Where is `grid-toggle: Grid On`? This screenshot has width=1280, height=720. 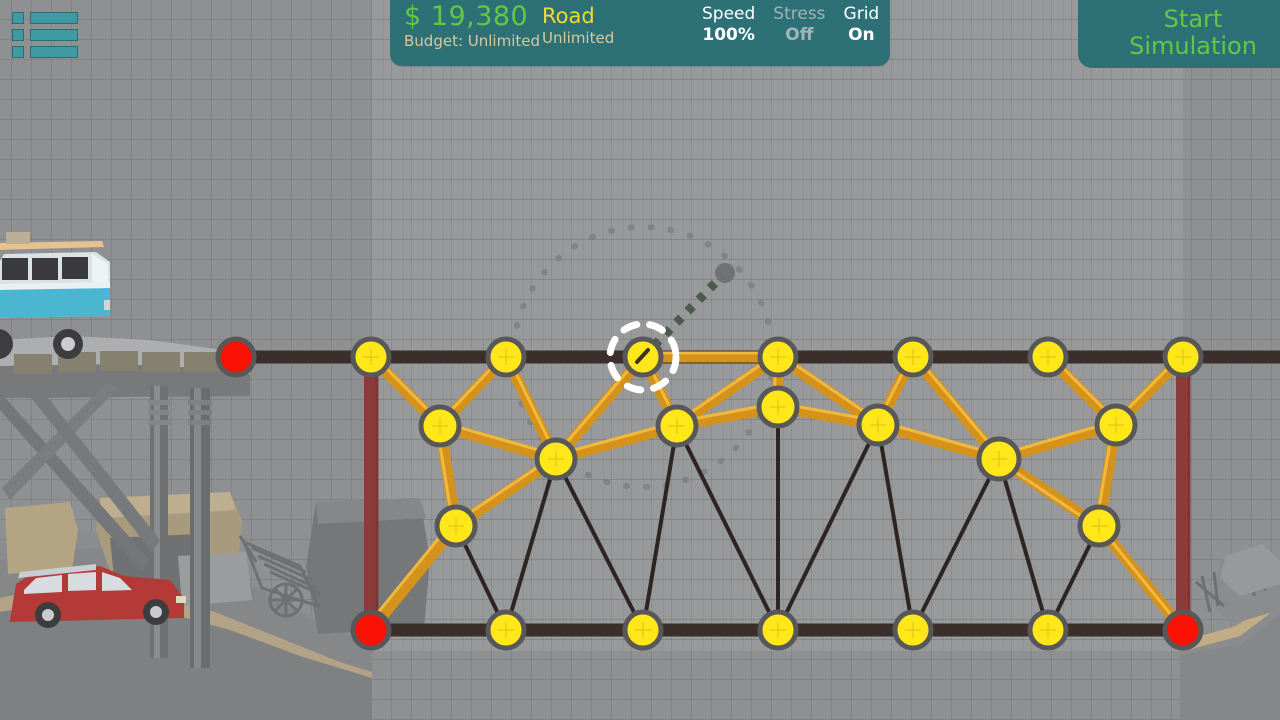 grid-toggle: Grid On is located at coordinates (862, 25).